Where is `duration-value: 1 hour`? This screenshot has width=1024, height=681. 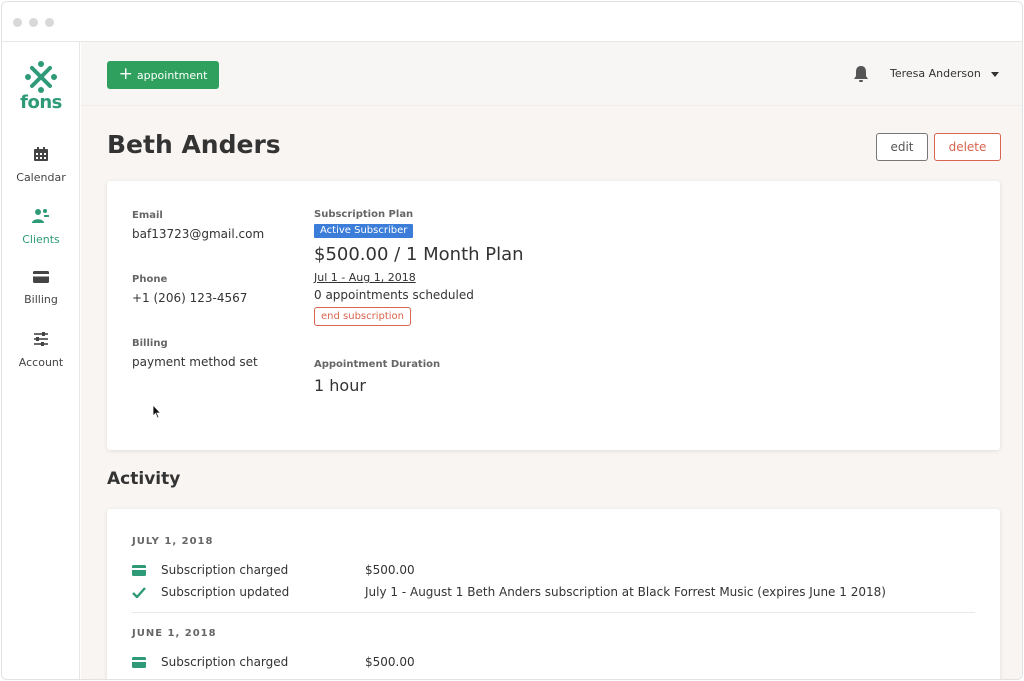 duration-value: 1 hour is located at coordinates (340, 385).